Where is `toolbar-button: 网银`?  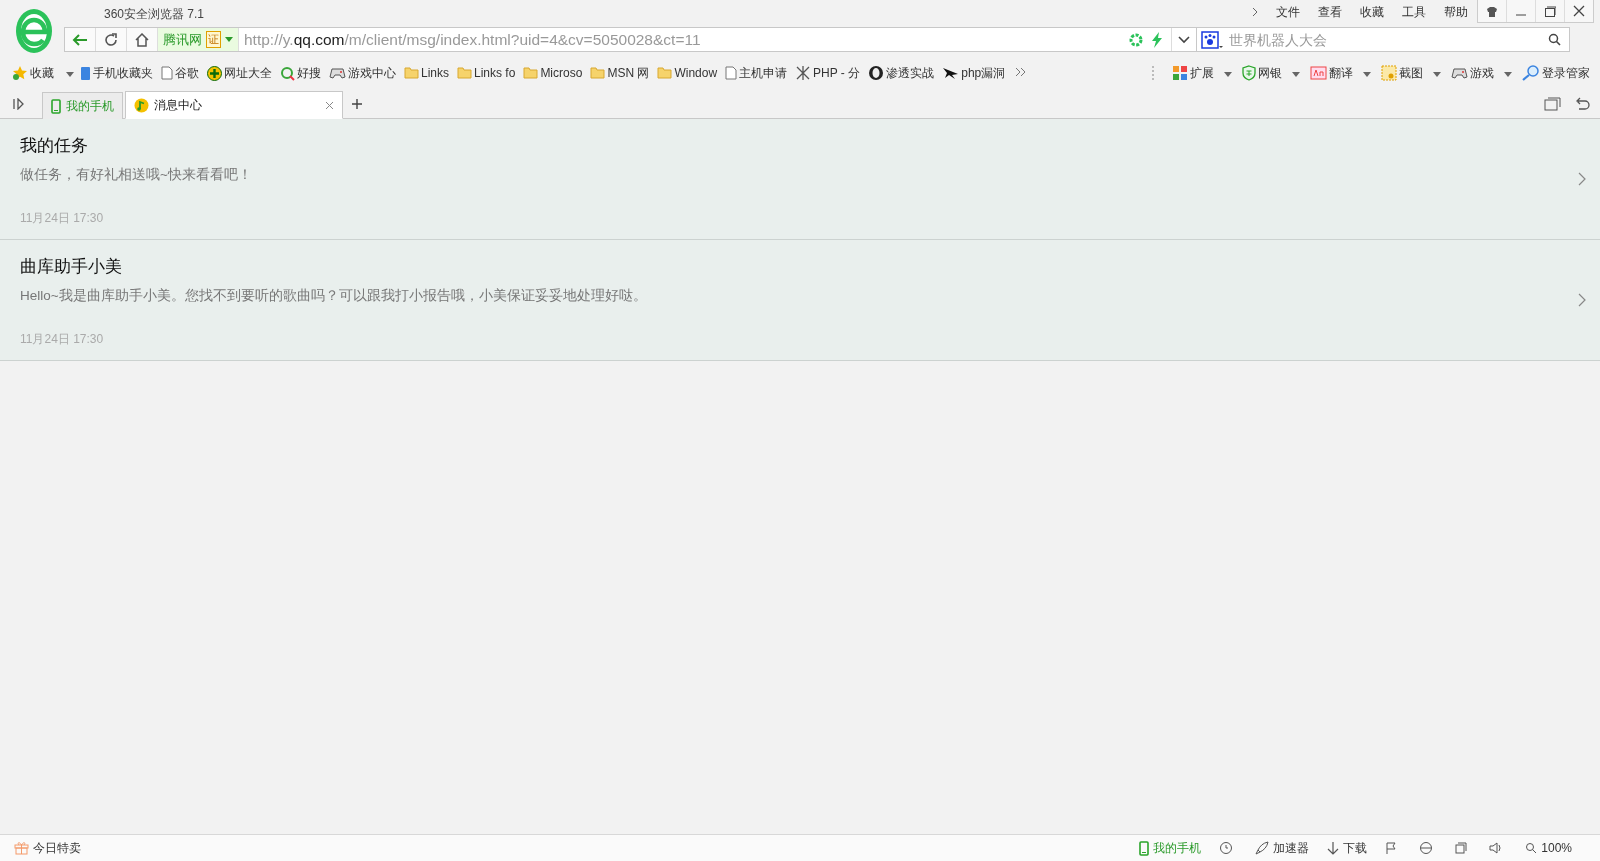
toolbar-button: 网银 is located at coordinates (1262, 73).